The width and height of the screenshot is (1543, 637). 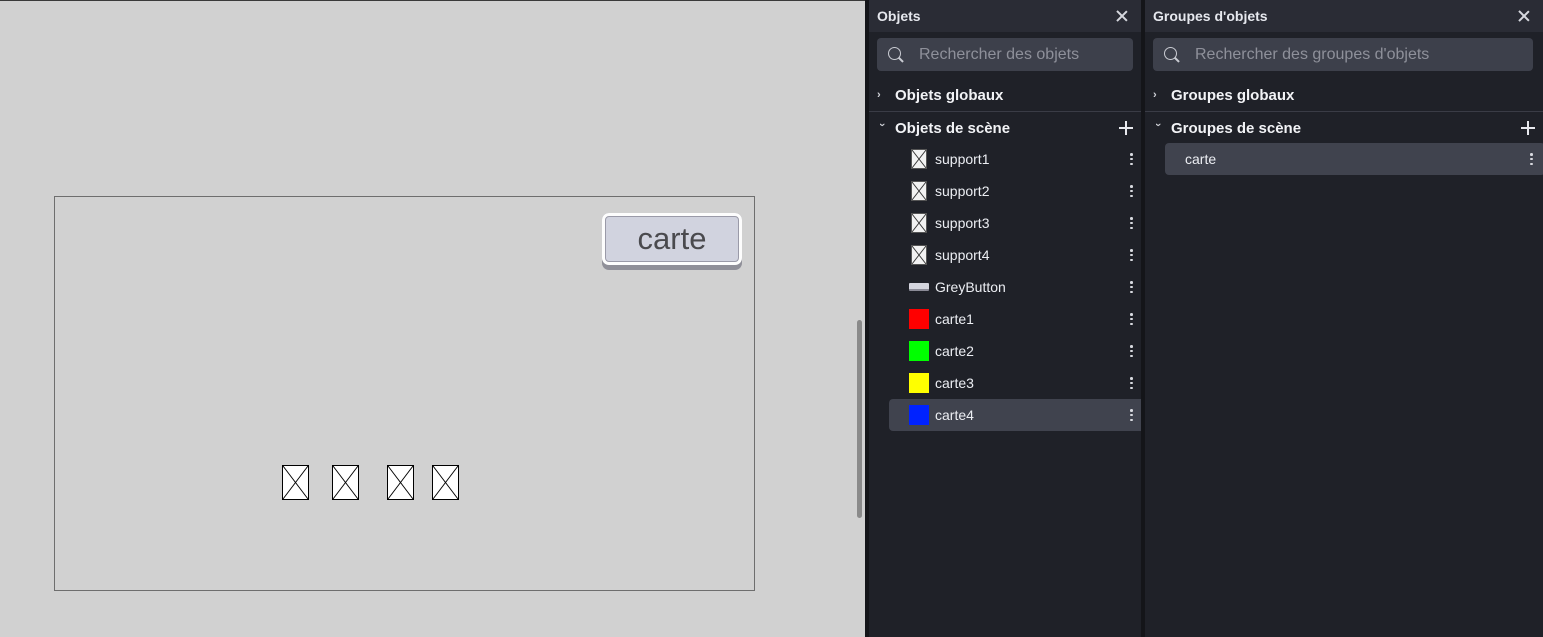 I want to click on objects-search-box, so click(x=1005, y=54).